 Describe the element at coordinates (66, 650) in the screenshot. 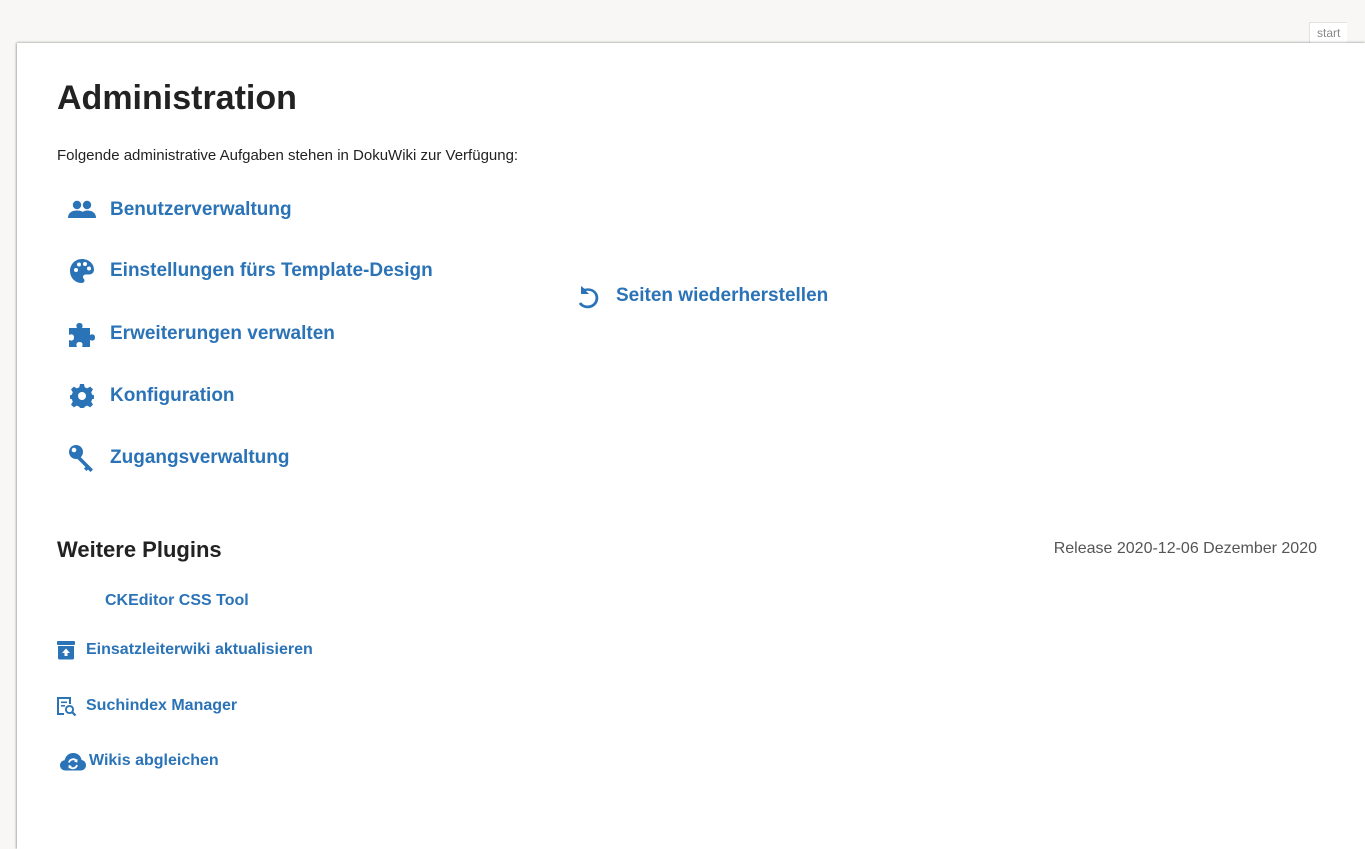

I see `upload-box-icon` at that location.